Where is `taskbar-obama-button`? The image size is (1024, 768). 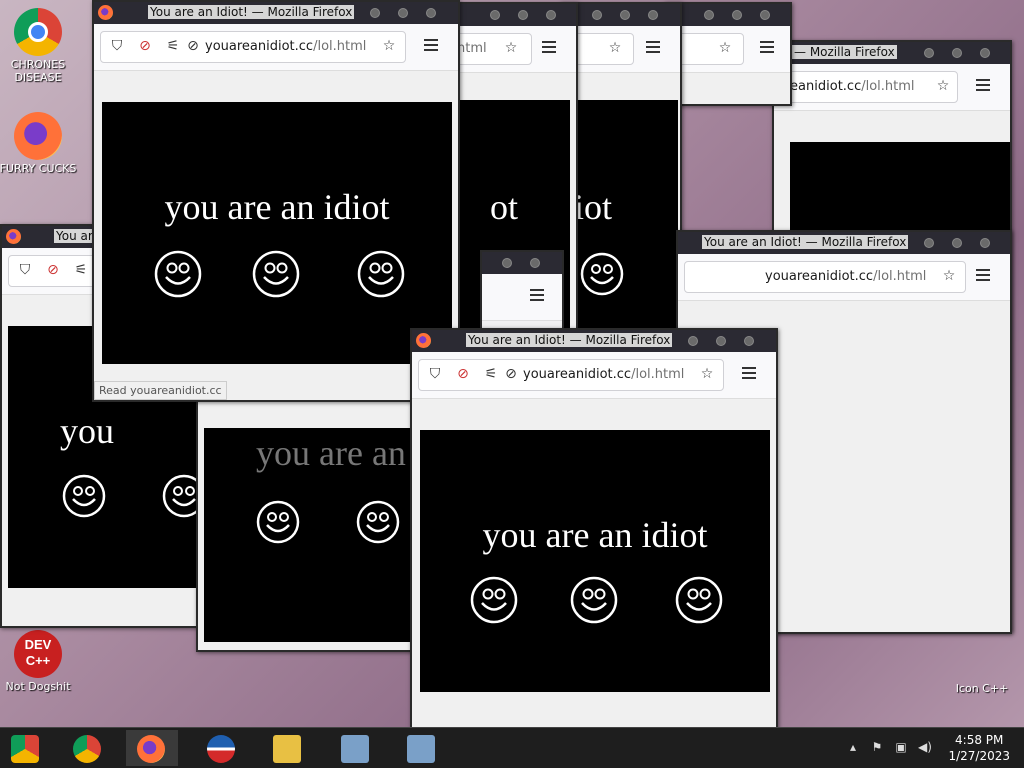
taskbar-obama-button is located at coordinates (222, 748).